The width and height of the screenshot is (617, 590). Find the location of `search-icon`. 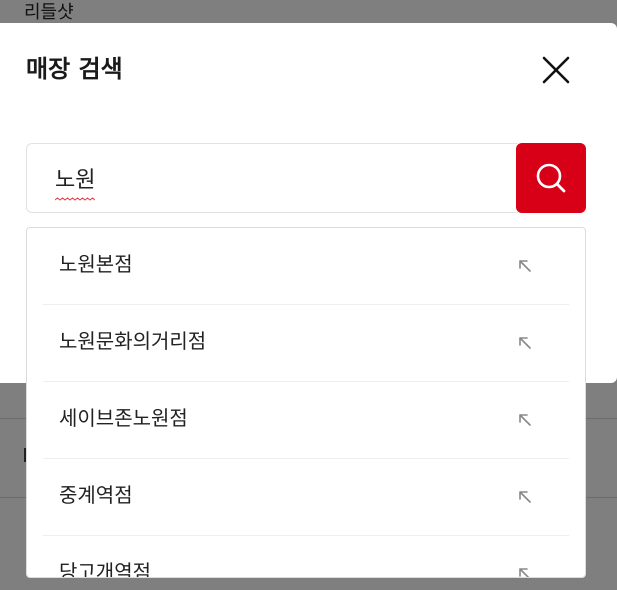

search-icon is located at coordinates (551, 178).